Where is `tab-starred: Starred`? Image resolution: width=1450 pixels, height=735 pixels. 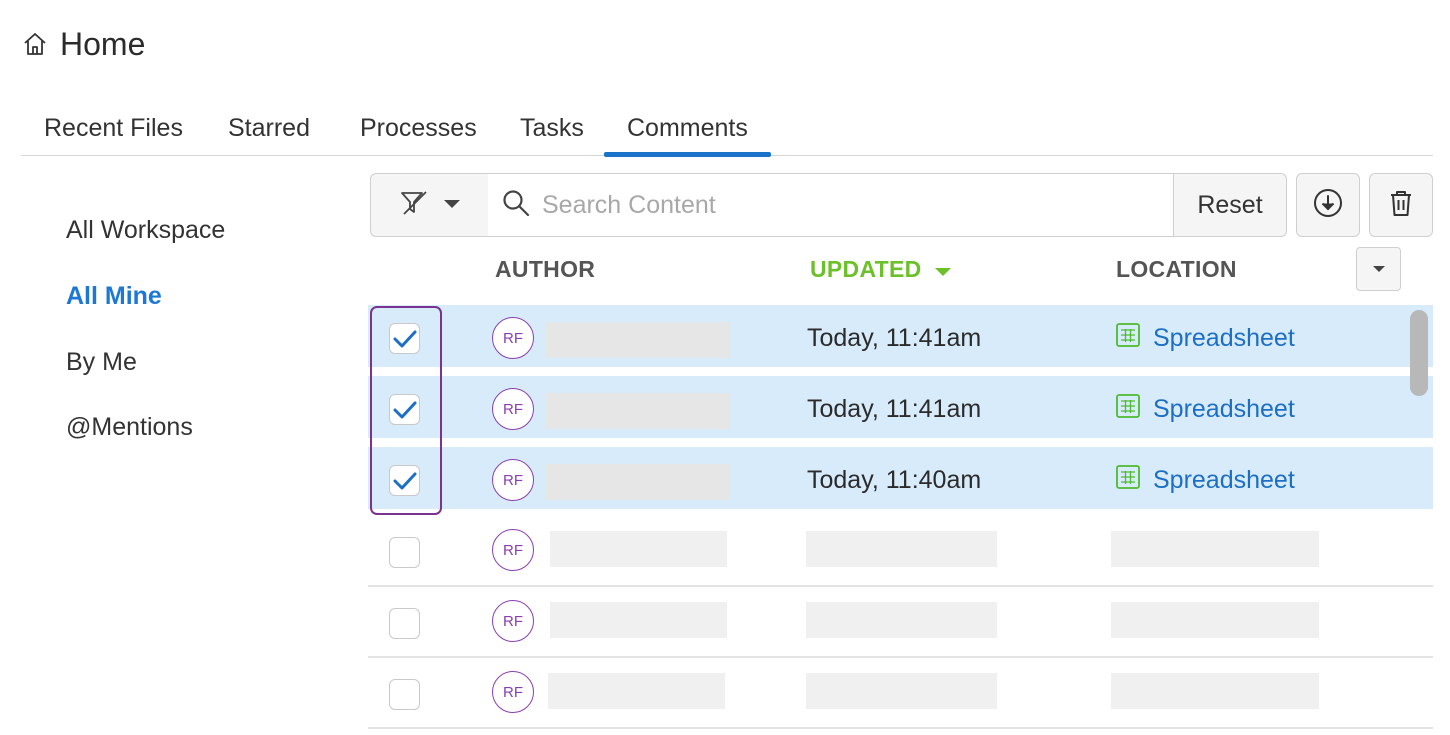 tab-starred: Starred is located at coordinates (269, 132).